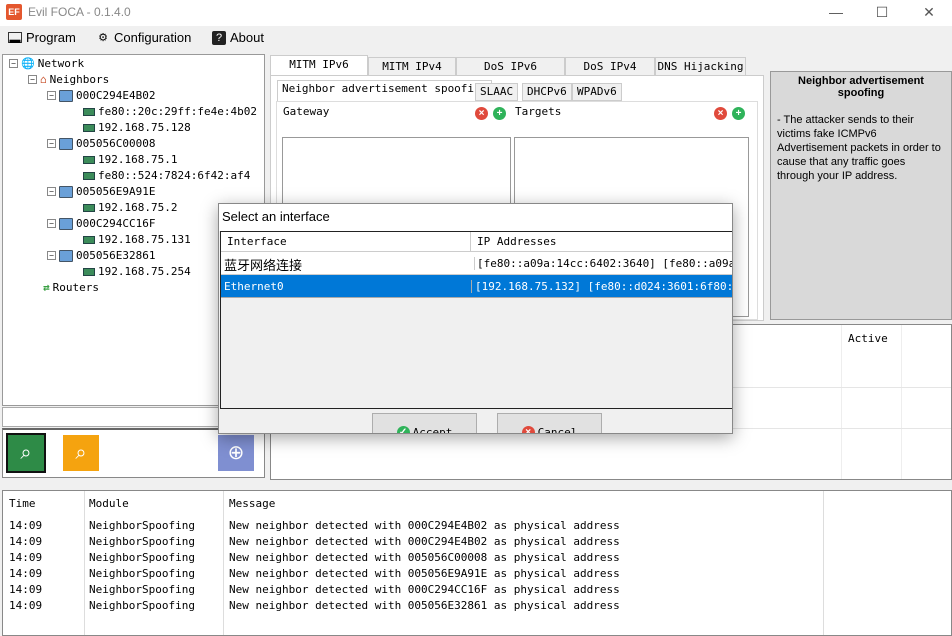 This screenshot has width=952, height=636. Describe the element at coordinates (319, 65) in the screenshot. I see `tab-mitm-ipv6: MITM IPv6` at that location.